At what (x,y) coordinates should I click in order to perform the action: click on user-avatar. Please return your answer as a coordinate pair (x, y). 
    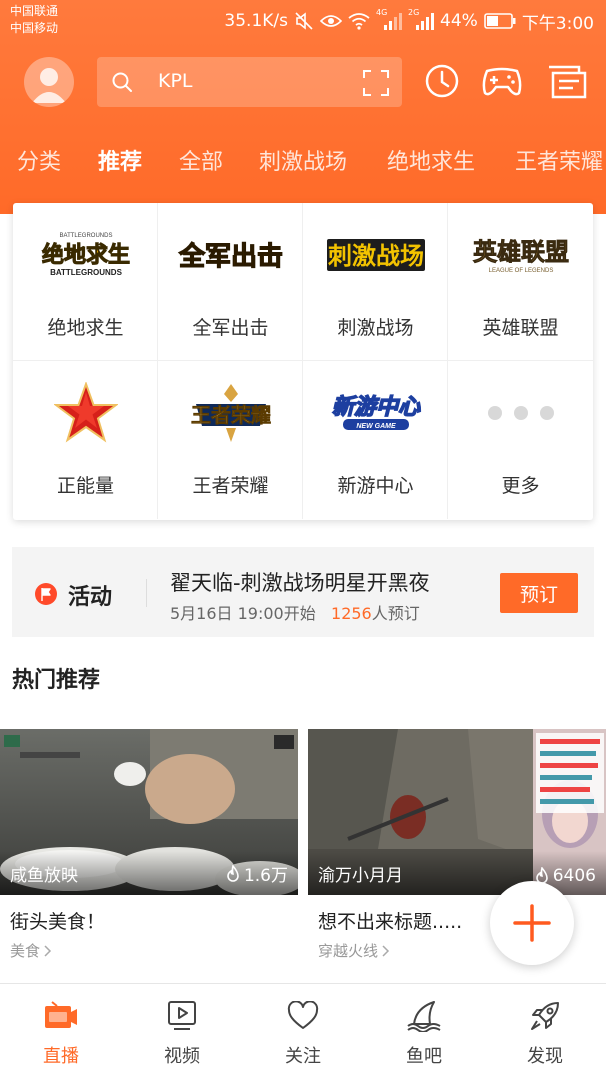
    Looking at the image, I should click on (49, 82).